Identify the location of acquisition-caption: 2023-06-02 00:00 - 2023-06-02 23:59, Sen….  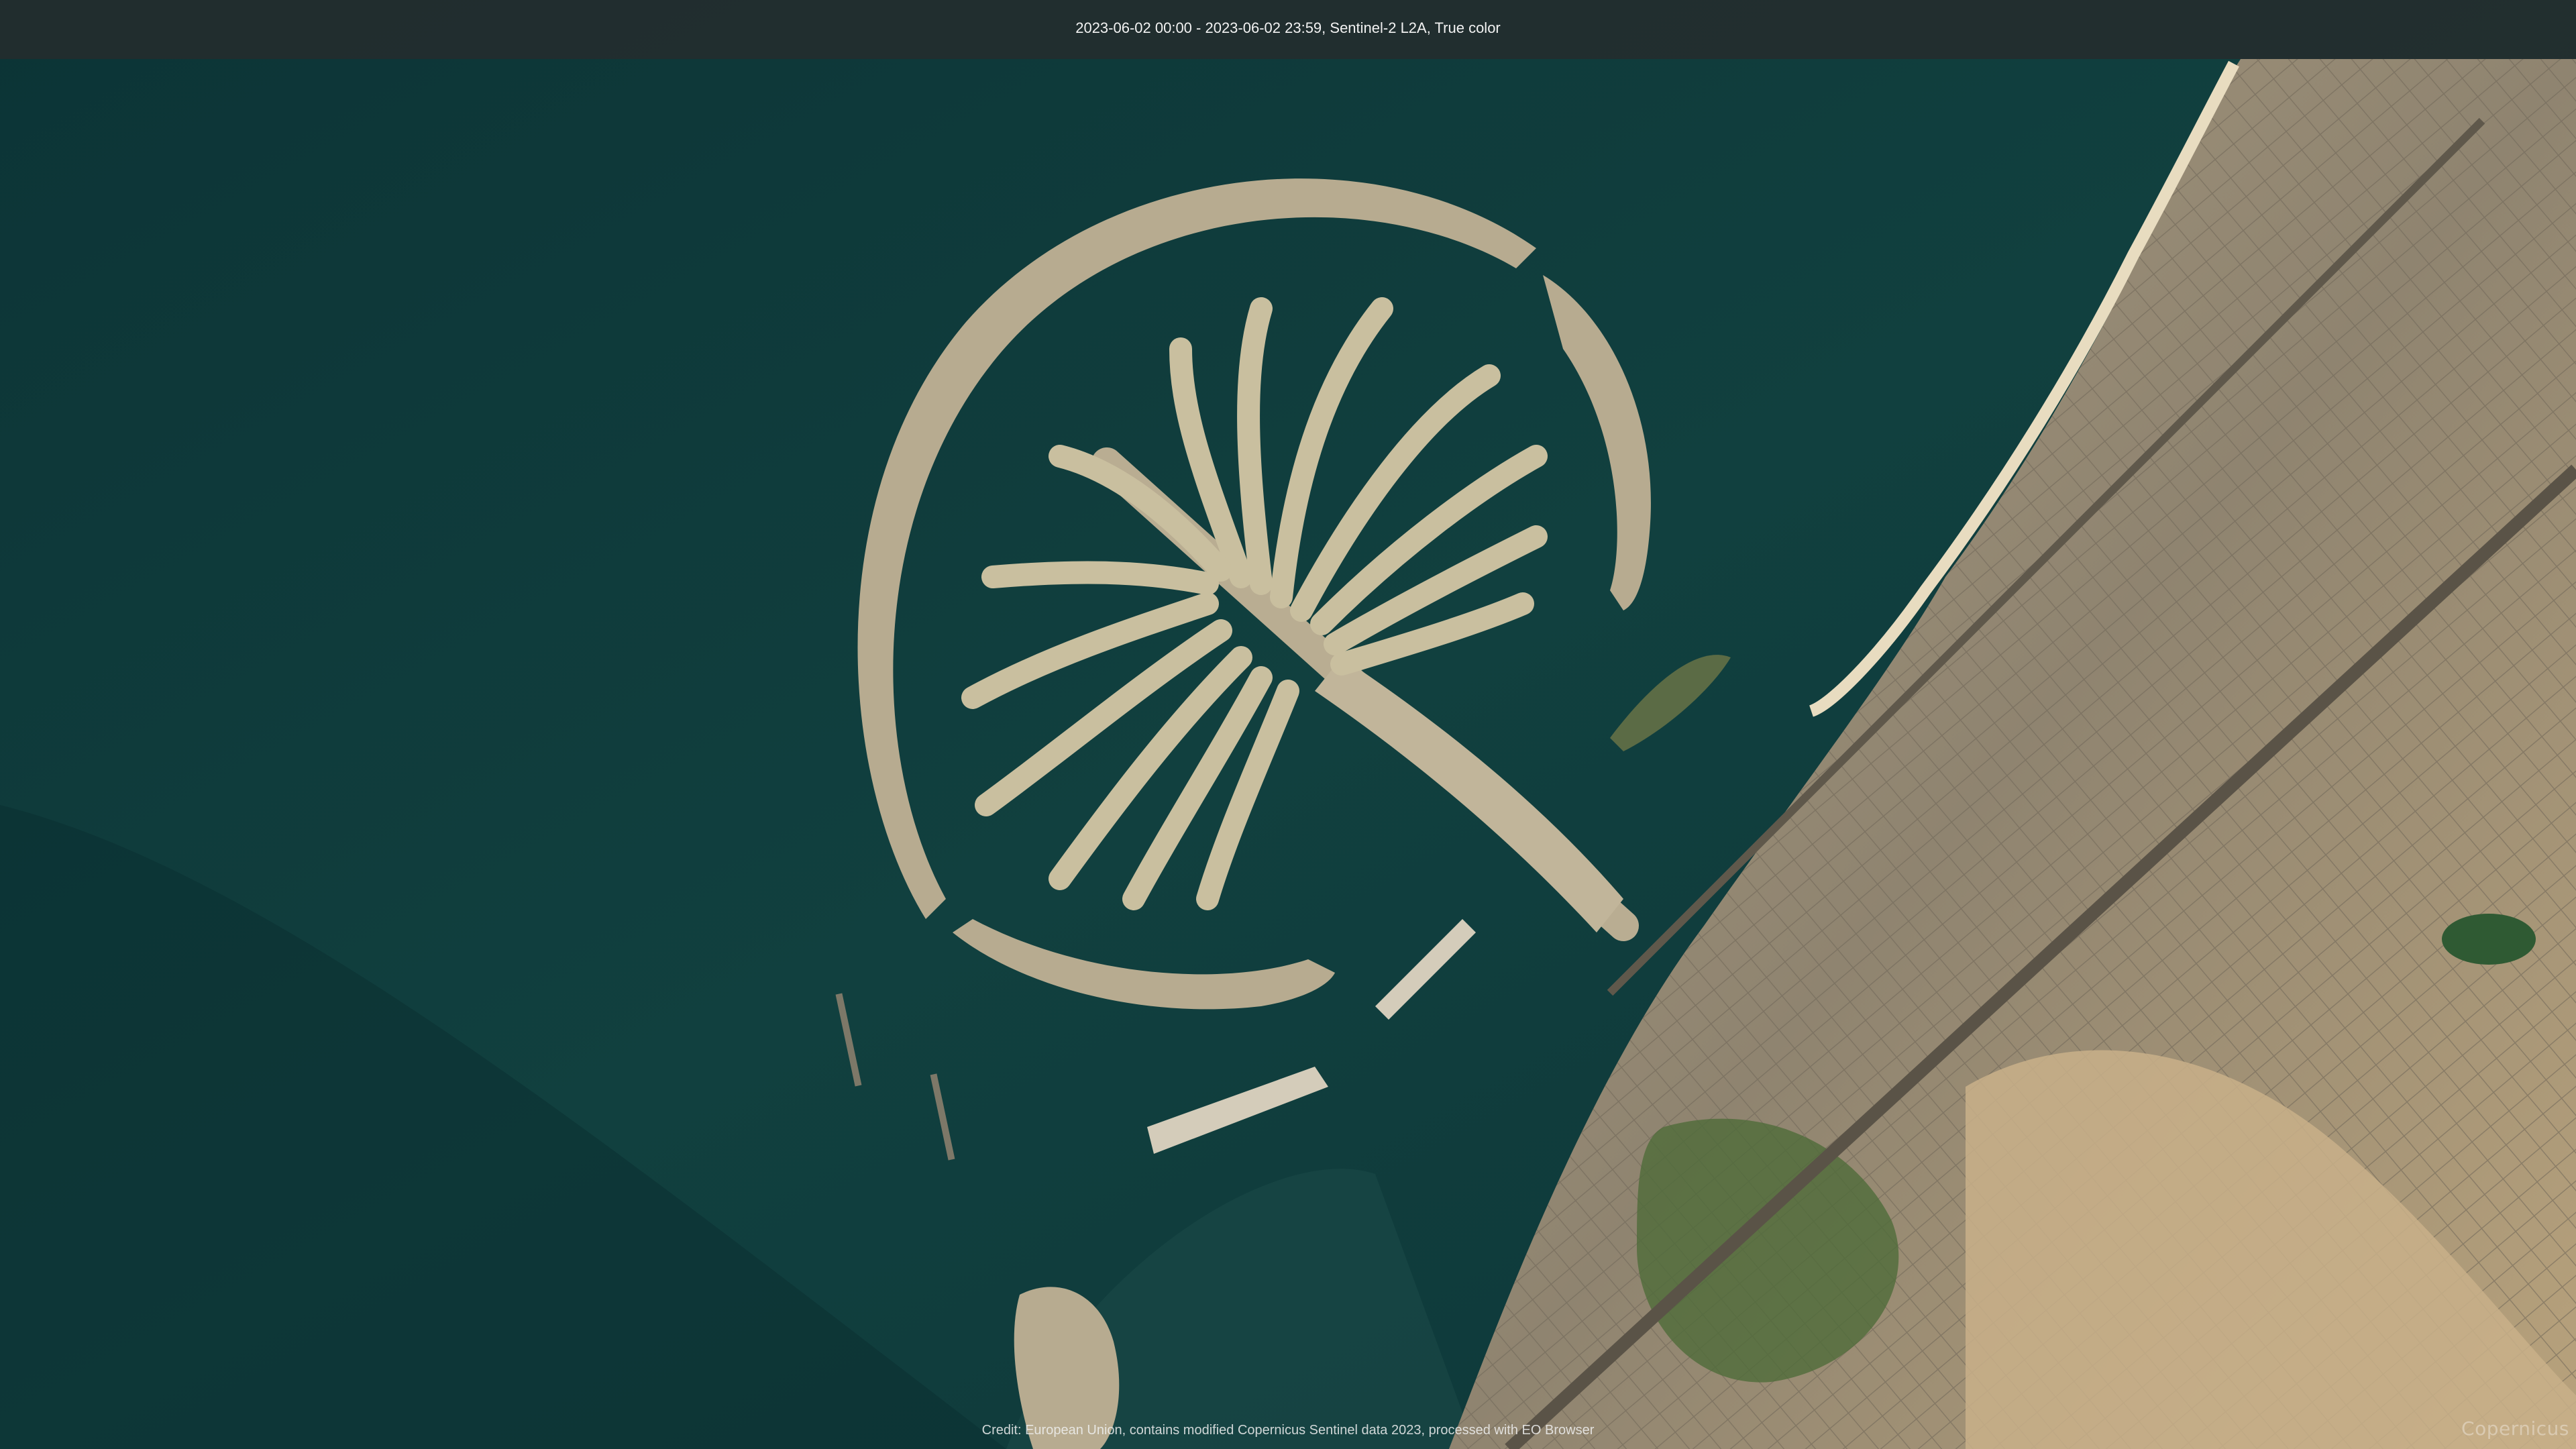
(1288, 27).